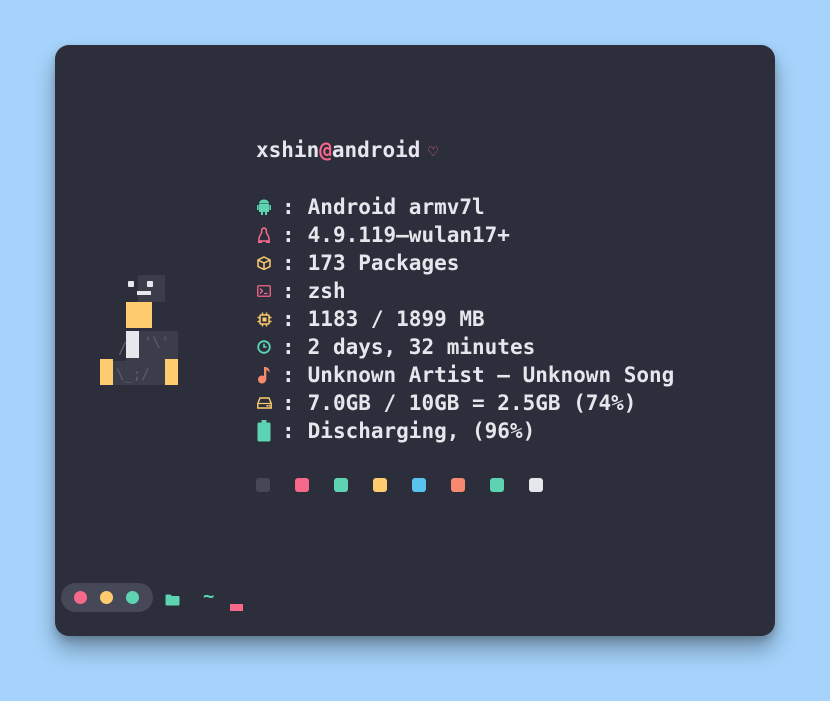 This screenshot has height=701, width=830. Describe the element at coordinates (472, 403) in the screenshot. I see `disk-value: 7.0GB / 10GB = 2.5GB (74%)` at that location.